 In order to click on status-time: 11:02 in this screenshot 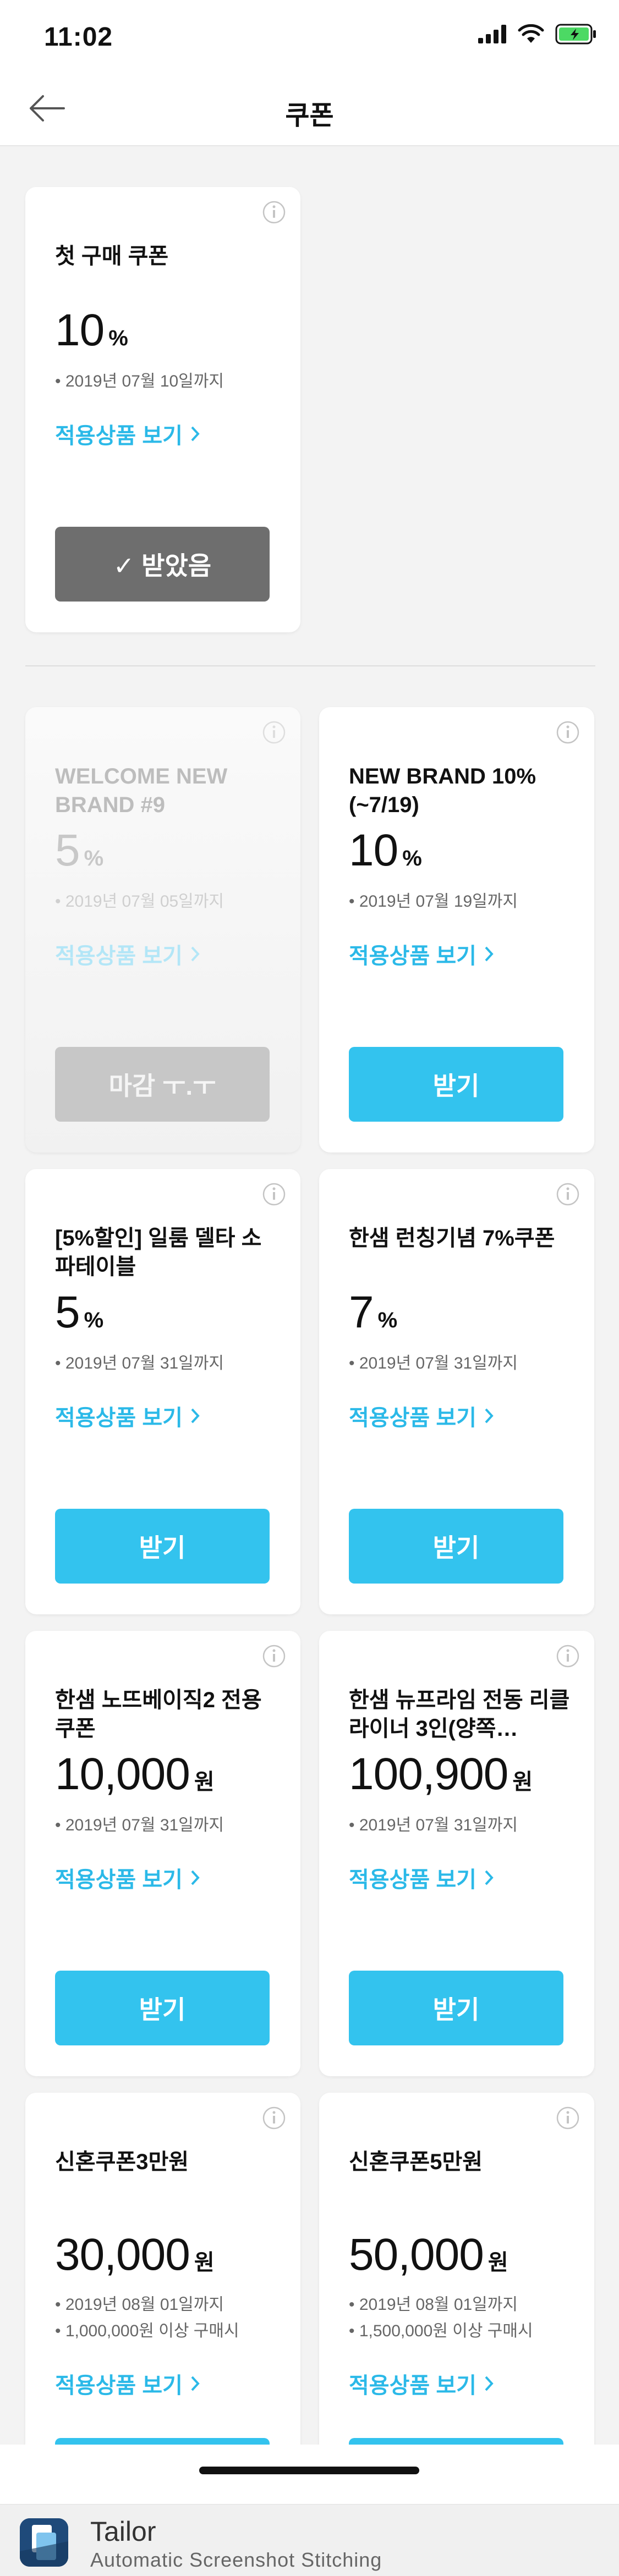, I will do `click(78, 37)`.